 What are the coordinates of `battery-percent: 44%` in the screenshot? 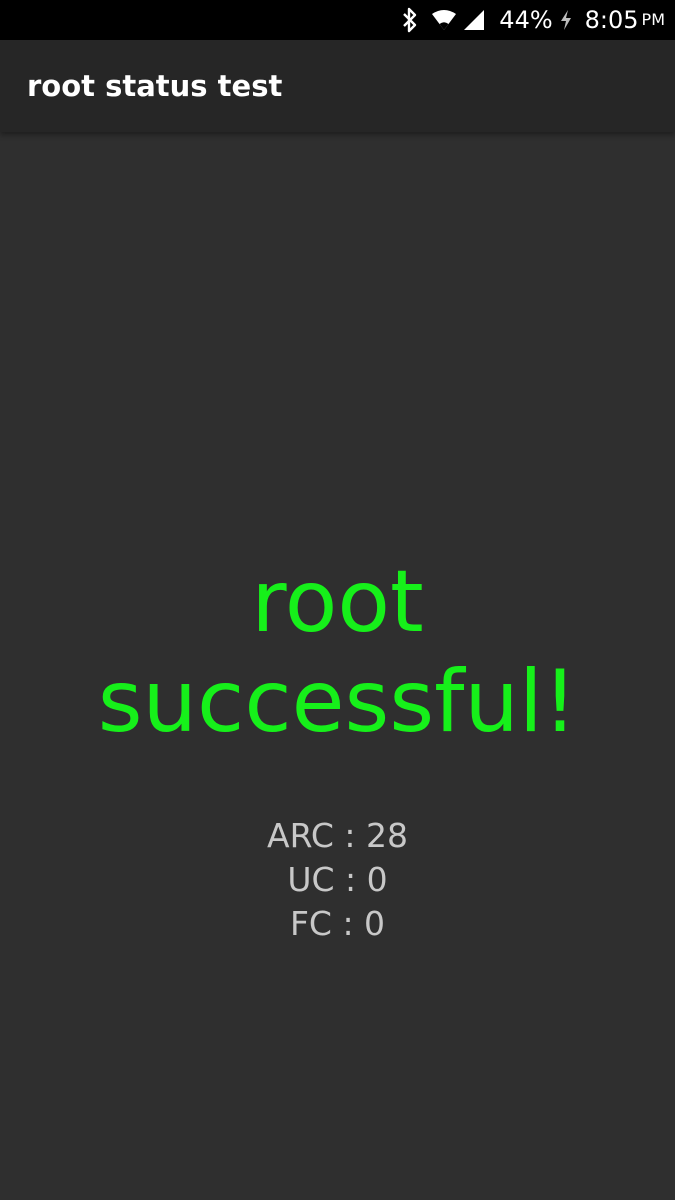 It's located at (526, 20).